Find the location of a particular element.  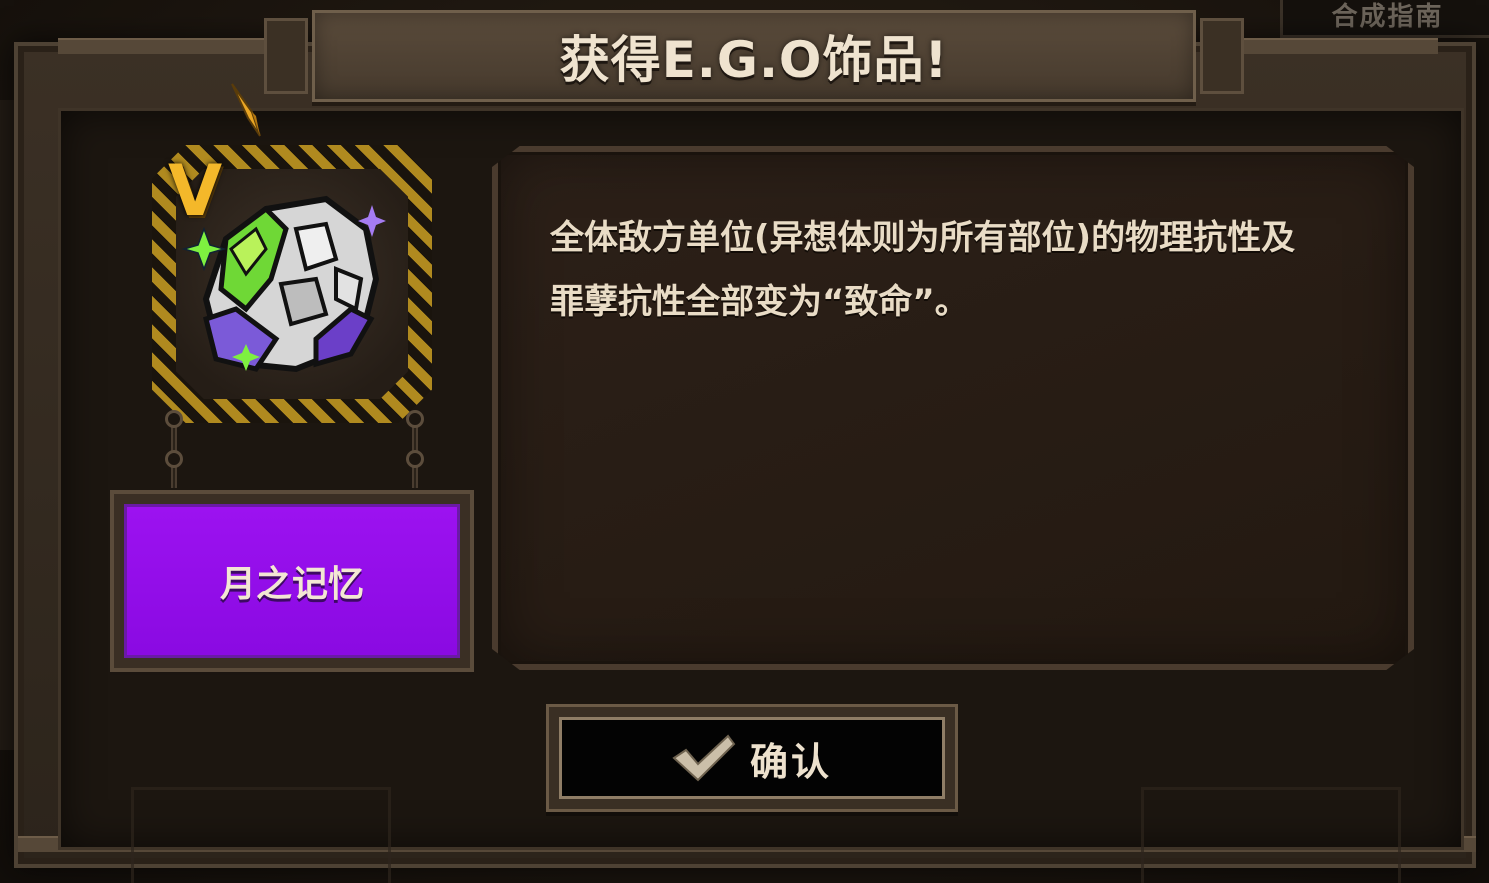

item-rank-badge: V is located at coordinates (195, 191).